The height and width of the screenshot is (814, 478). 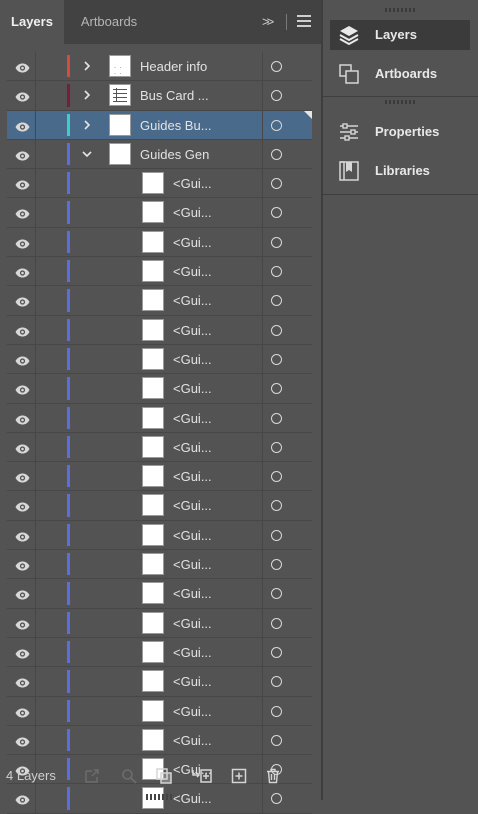 I want to click on chevron-down-icon, so click(x=87, y=154).